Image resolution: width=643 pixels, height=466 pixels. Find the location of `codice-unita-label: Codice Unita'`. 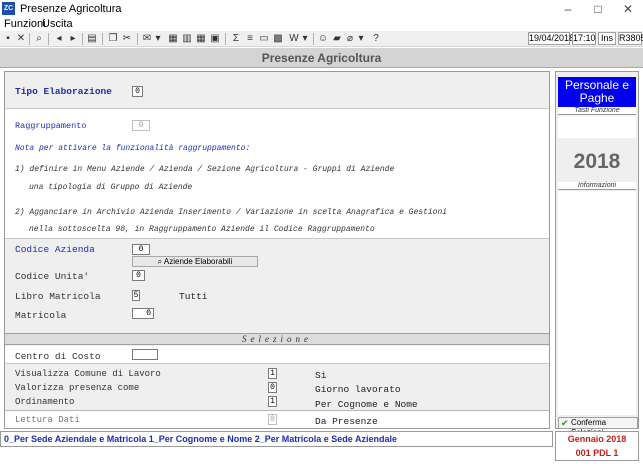

codice-unita-label: Codice Unita' is located at coordinates (52, 276).